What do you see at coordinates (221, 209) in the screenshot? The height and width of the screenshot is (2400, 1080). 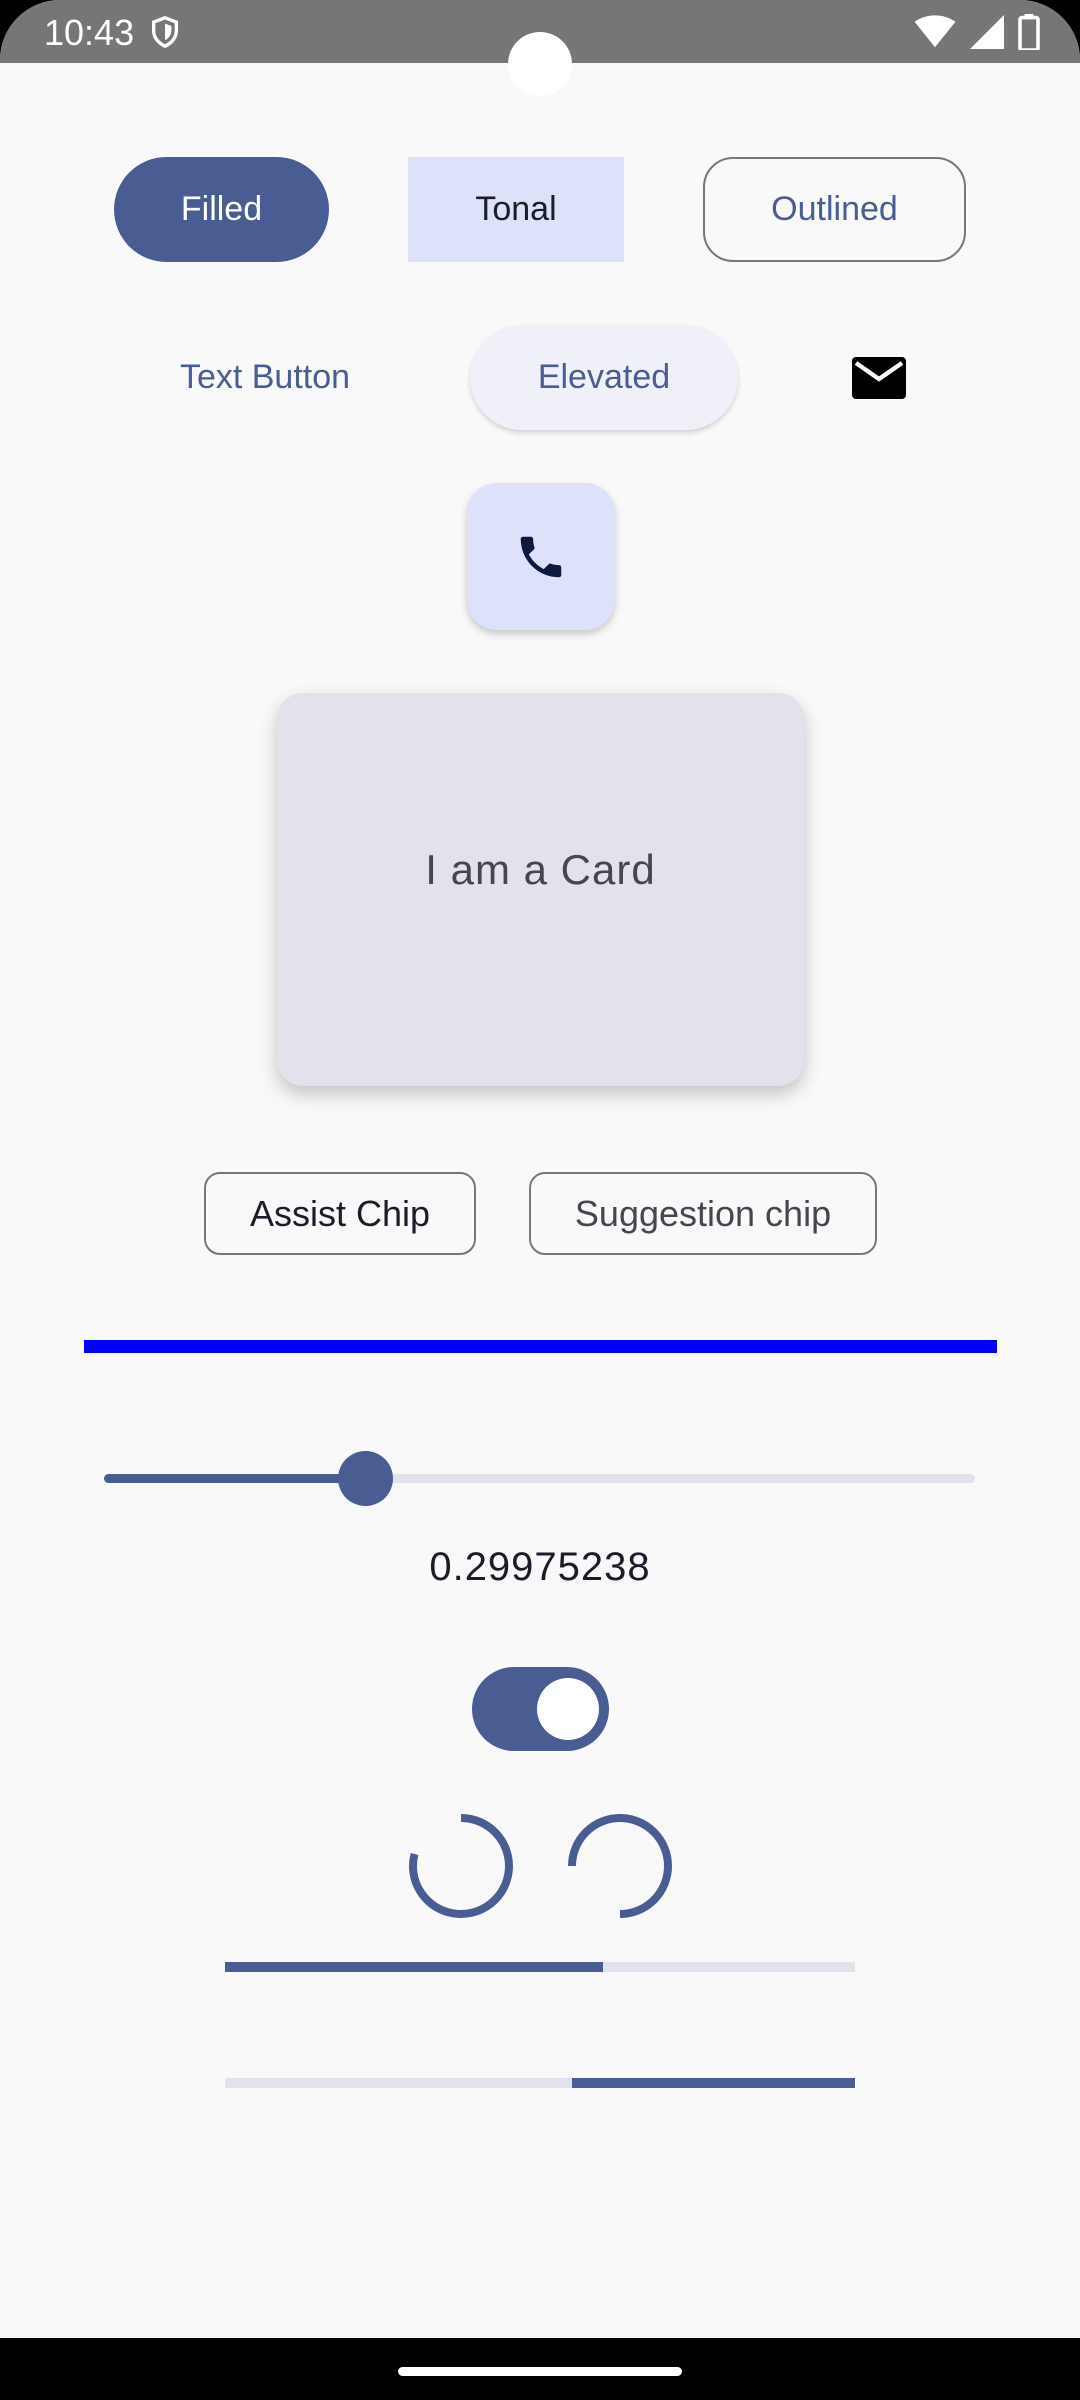 I see `filled-button: Filled` at bounding box center [221, 209].